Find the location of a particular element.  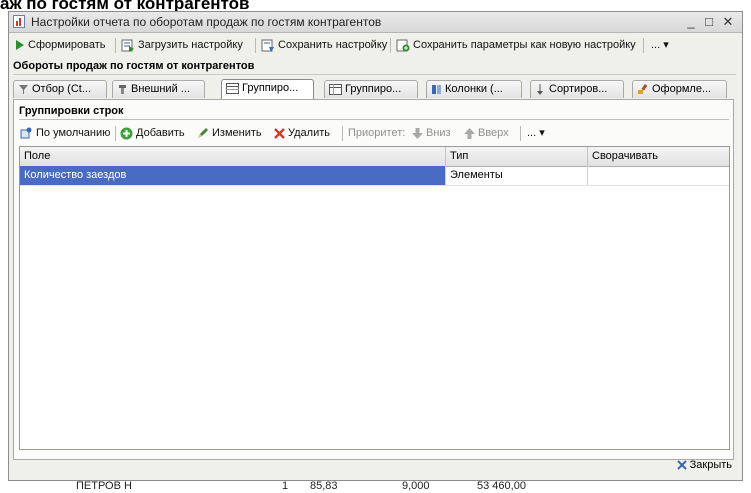

add-label: Добавить is located at coordinates (160, 133).